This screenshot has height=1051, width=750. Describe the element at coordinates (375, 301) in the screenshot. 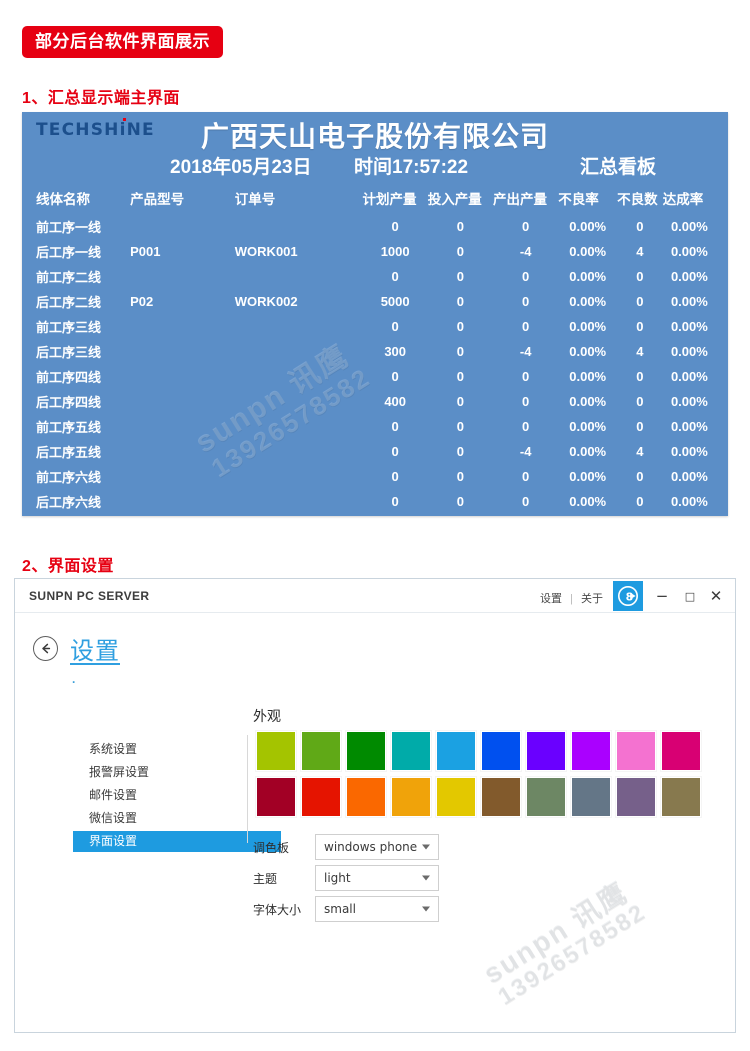

I see `table-row: 后工序二线 P02 WORK002 5000 0 0 0.00% 0 0.00%` at that location.